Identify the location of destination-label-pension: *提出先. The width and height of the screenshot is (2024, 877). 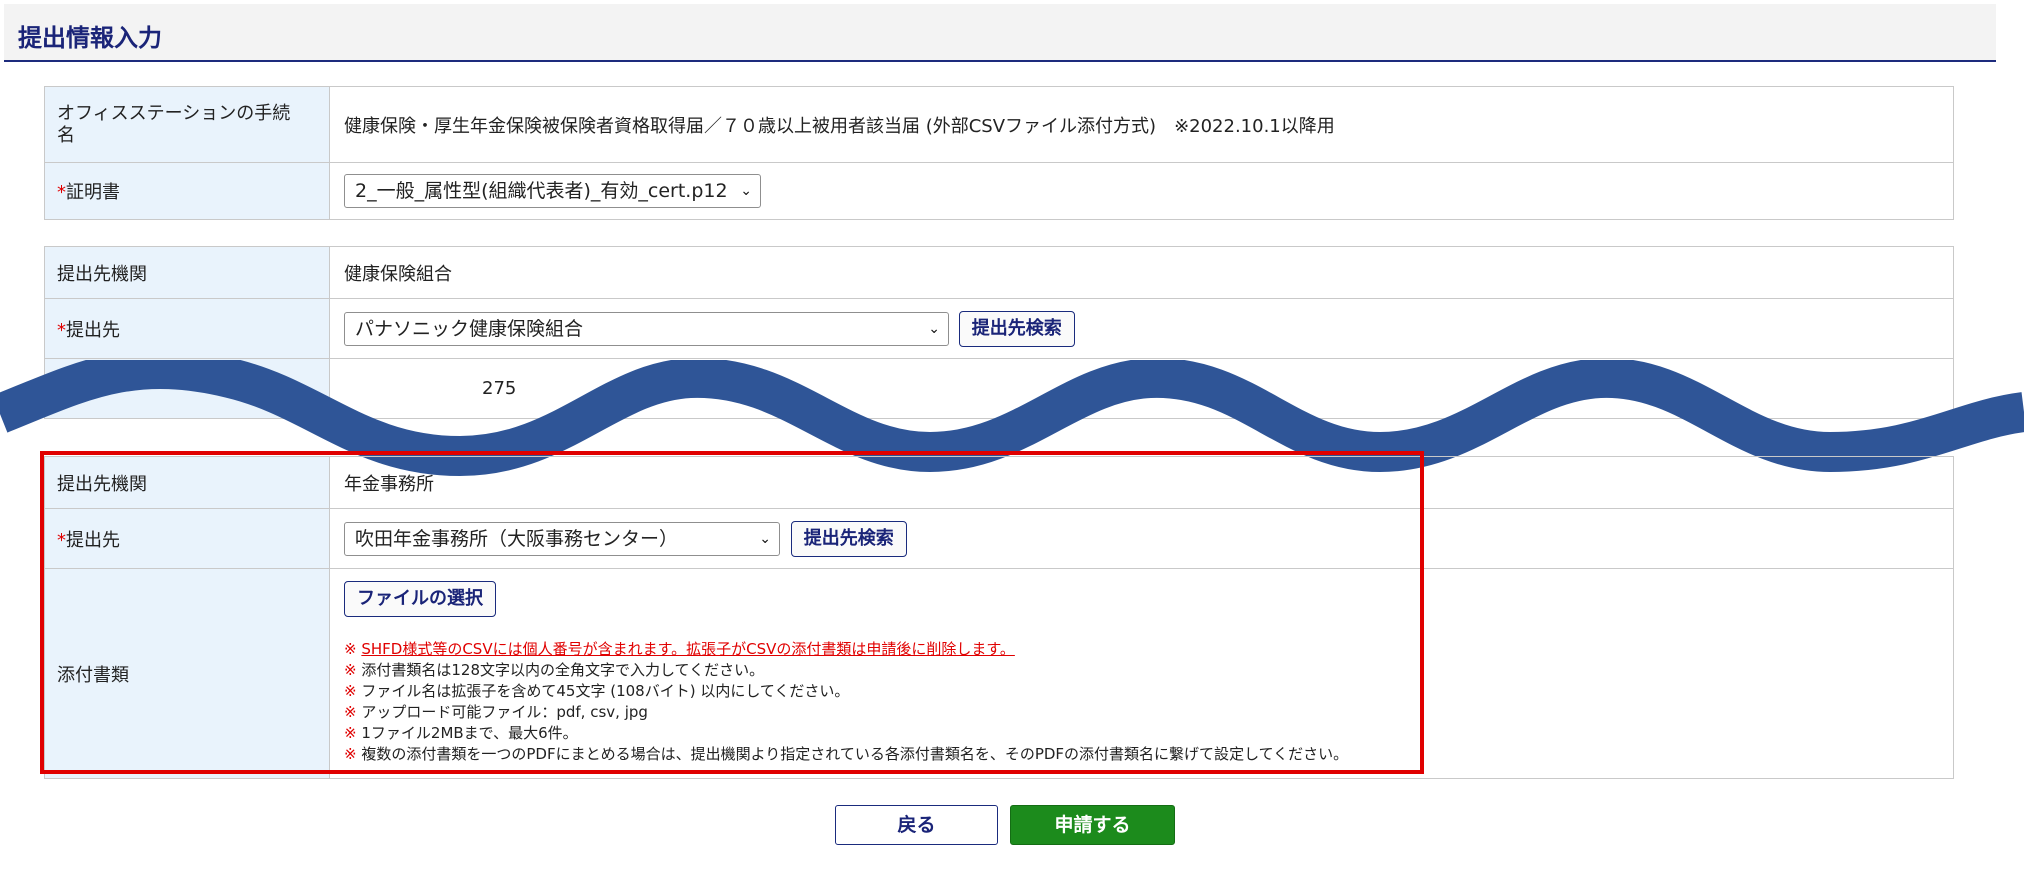
(187, 538).